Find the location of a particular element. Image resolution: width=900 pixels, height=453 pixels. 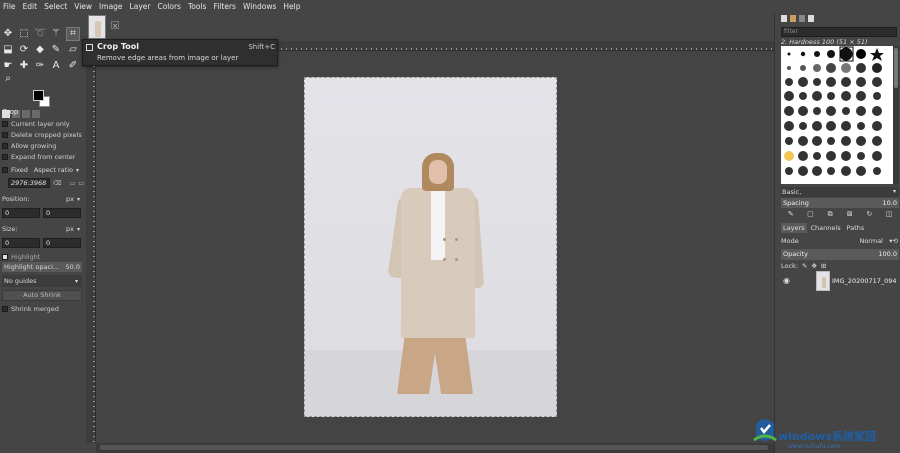

tab-channels: Channels is located at coordinates (826, 228).